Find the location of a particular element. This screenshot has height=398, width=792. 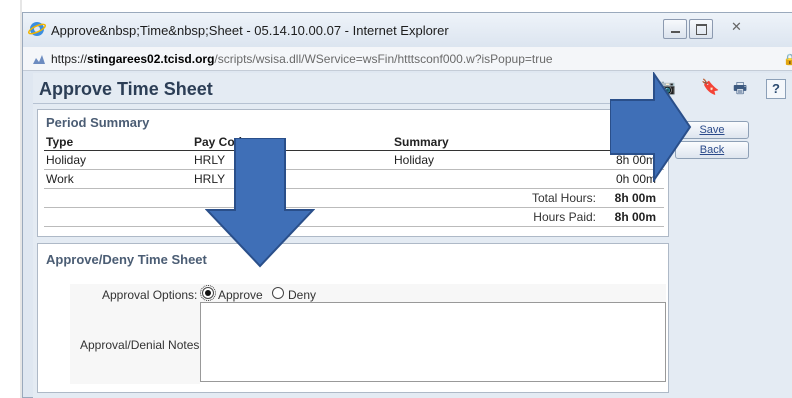

table-row: Work HRLY 0h 00m is located at coordinates (354, 179).